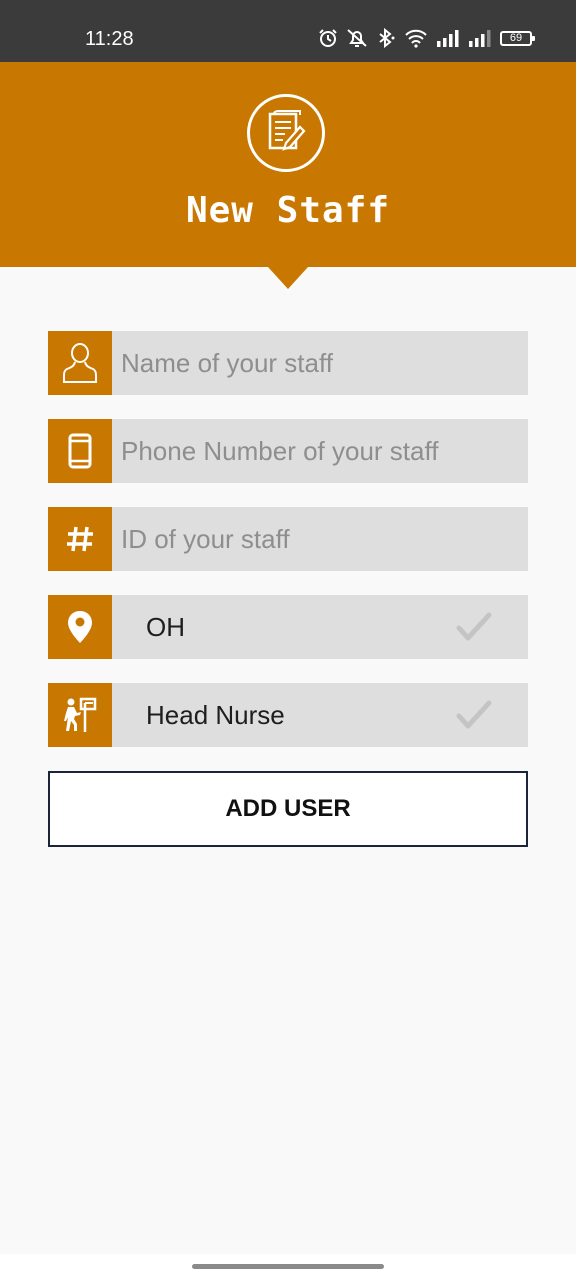  I want to click on staff-phone-placeholder: Phone Number of your staff, so click(280, 451).